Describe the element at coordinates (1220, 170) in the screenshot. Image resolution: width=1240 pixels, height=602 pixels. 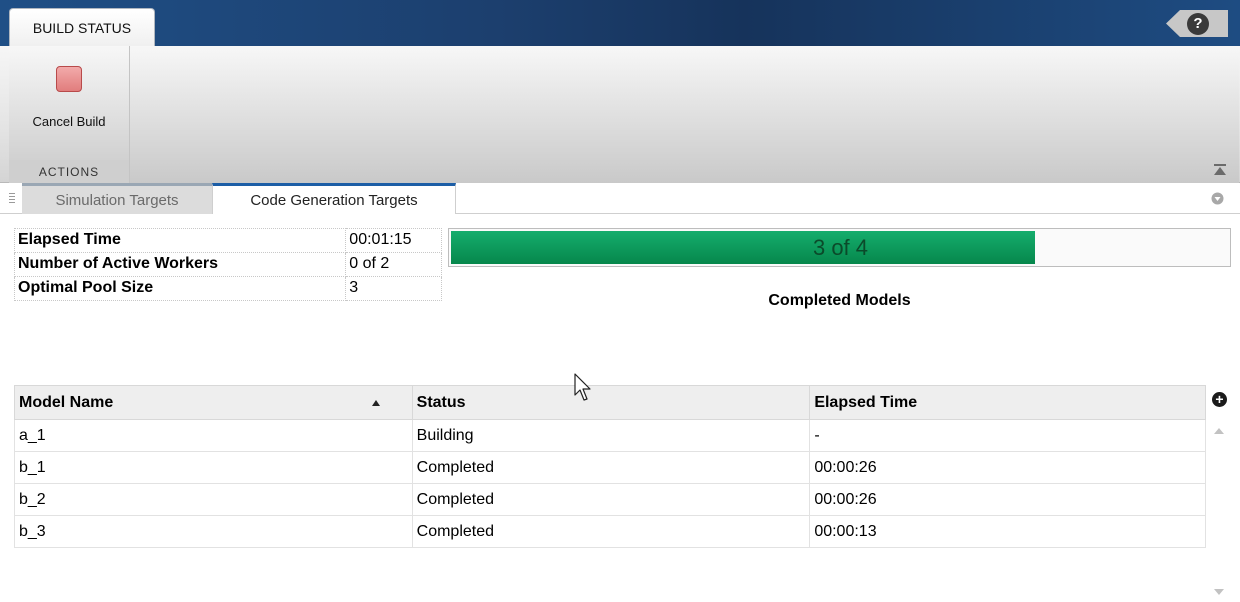
I see `collapse-toolstrip-icon` at that location.